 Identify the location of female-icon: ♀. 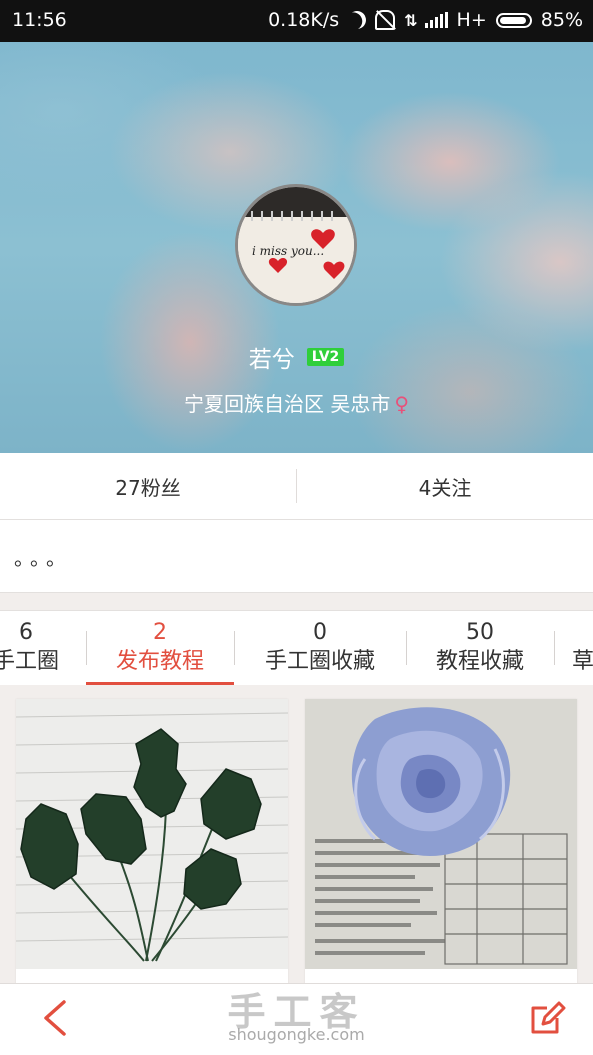
(401, 404).